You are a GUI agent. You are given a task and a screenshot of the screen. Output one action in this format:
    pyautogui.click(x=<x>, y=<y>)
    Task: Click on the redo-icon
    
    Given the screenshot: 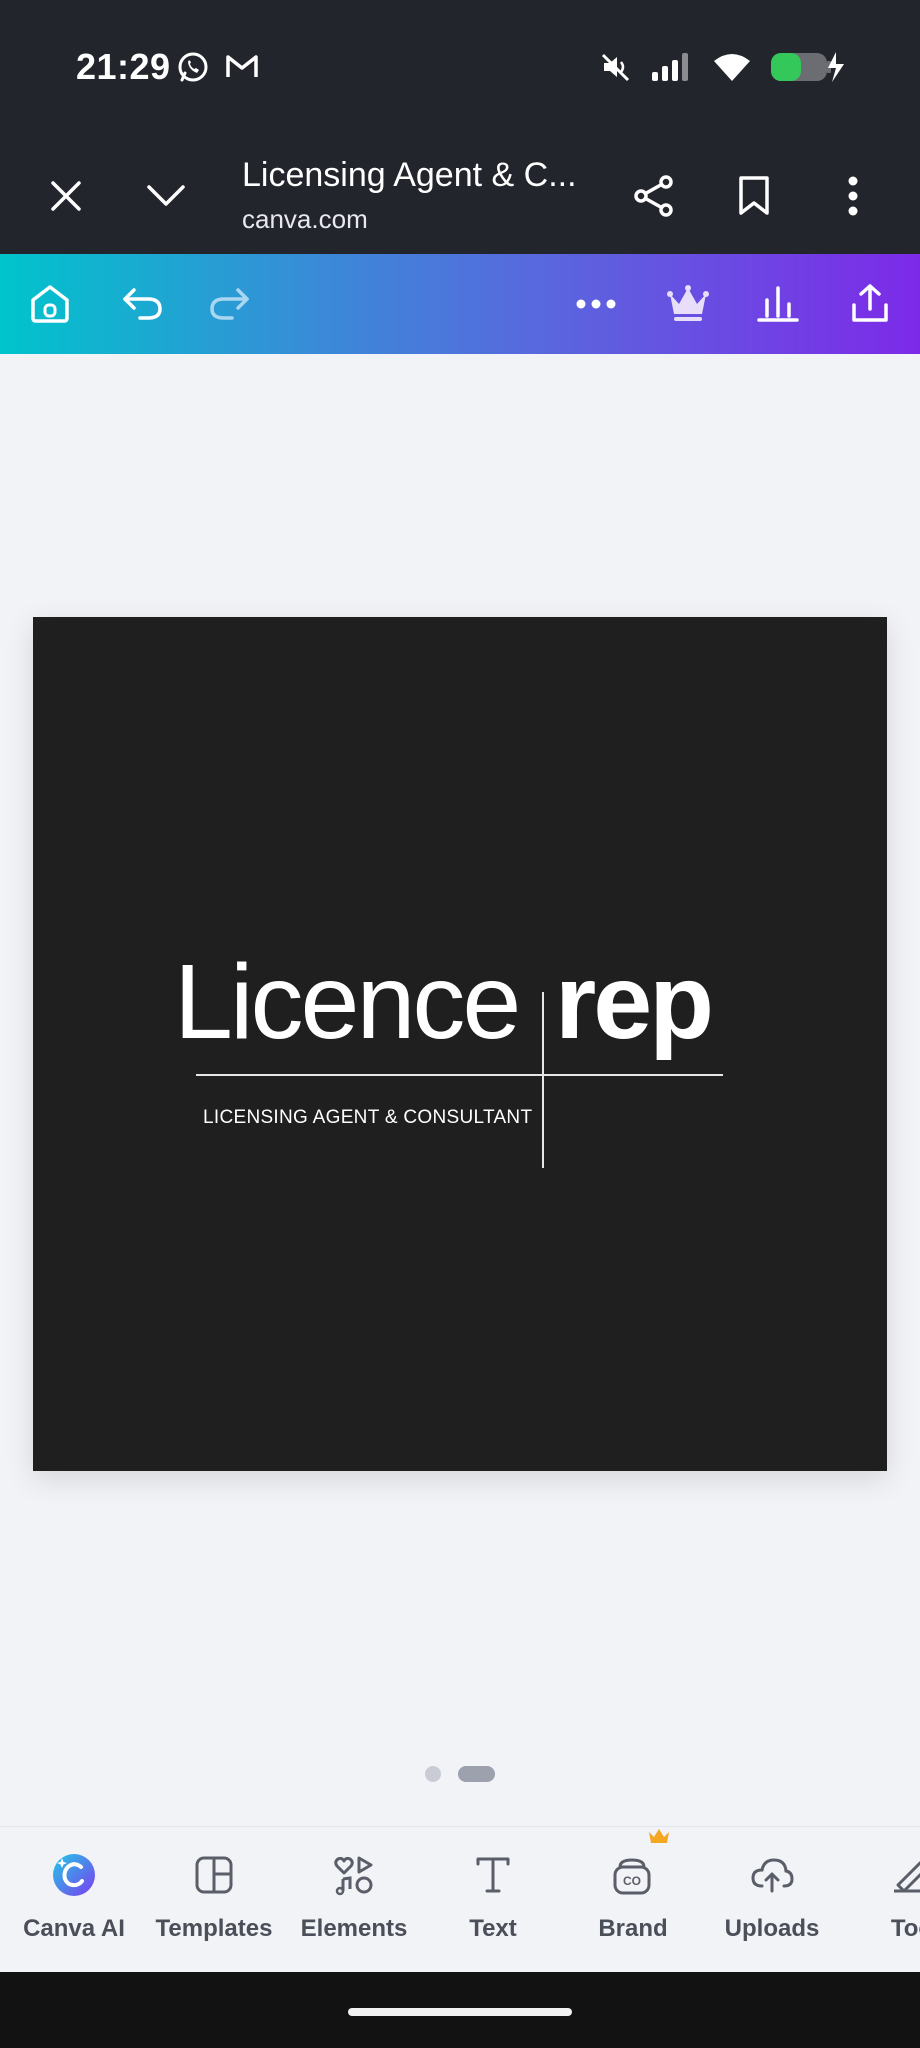 What is the action you would take?
    pyautogui.click(x=230, y=304)
    